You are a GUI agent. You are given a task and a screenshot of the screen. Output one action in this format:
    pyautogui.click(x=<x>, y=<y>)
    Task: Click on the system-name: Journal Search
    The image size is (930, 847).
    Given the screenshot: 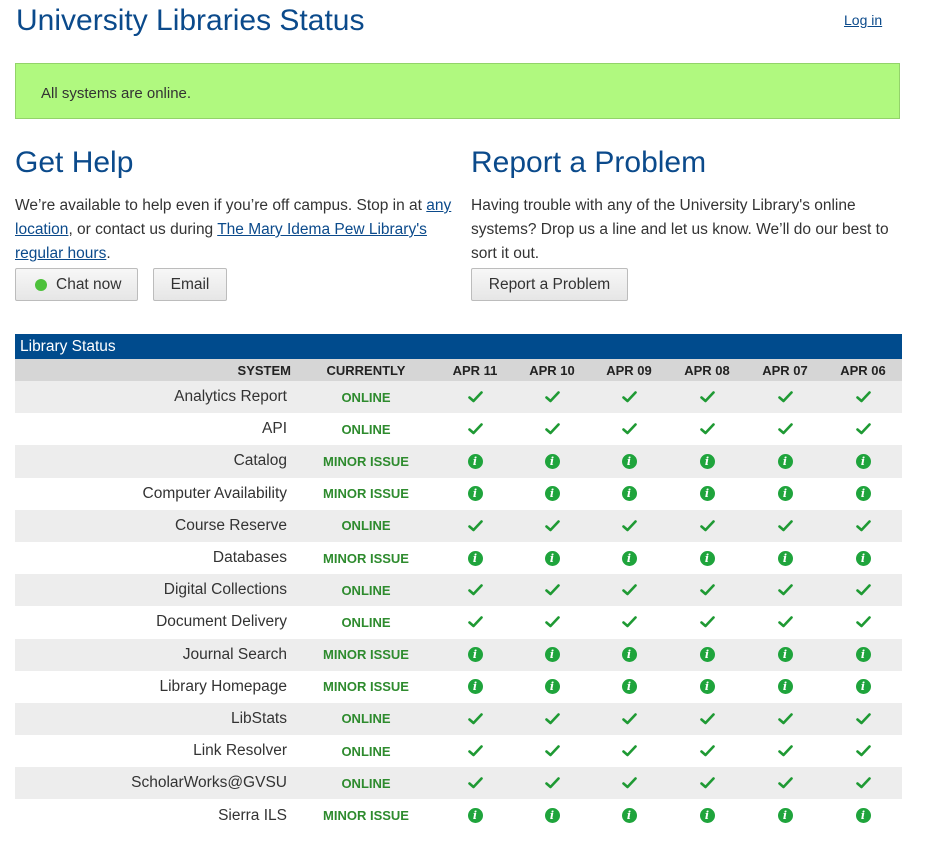 What is the action you would take?
    pyautogui.click(x=234, y=654)
    